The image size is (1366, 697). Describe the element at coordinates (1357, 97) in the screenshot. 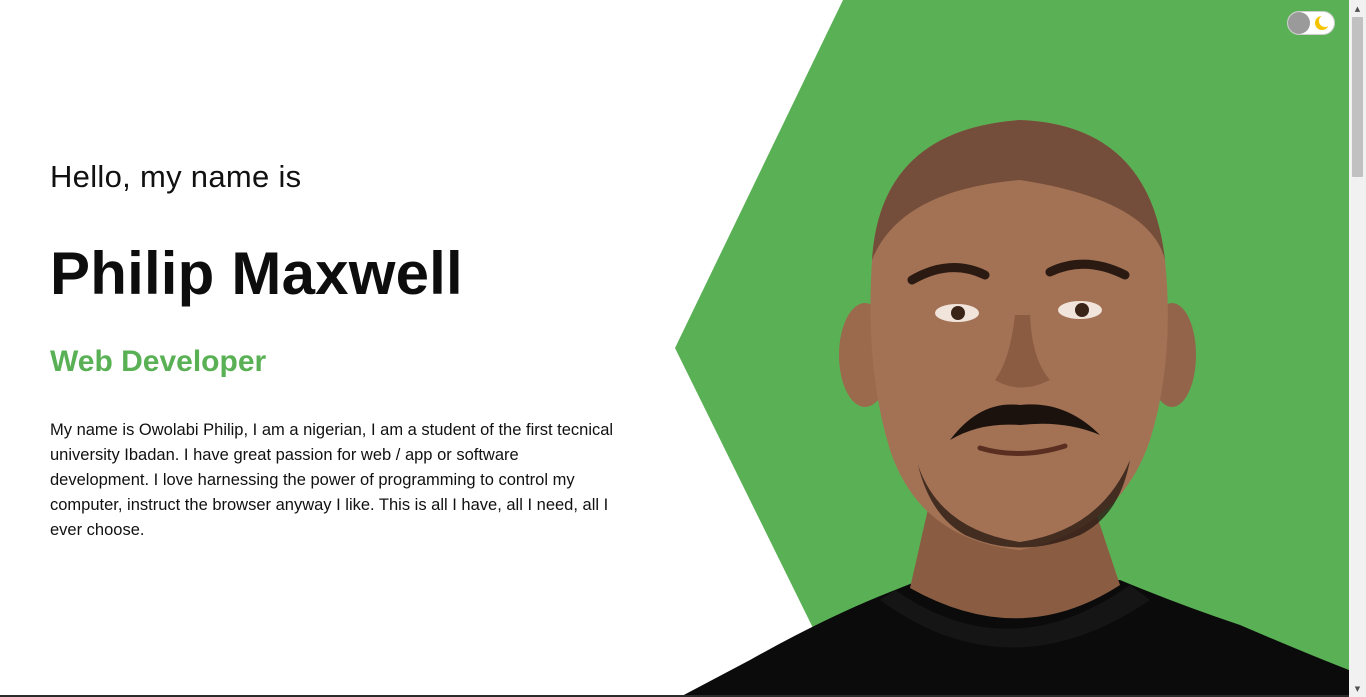

I see `scrollbar-thumb` at that location.